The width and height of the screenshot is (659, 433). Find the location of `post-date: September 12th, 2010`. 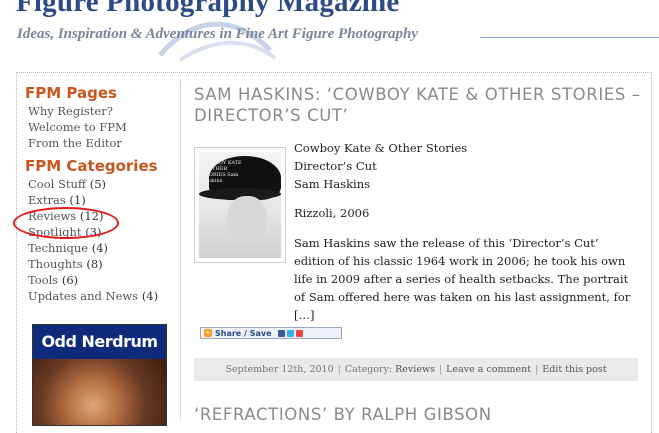

post-date: September 12th, 2010 is located at coordinates (279, 369).